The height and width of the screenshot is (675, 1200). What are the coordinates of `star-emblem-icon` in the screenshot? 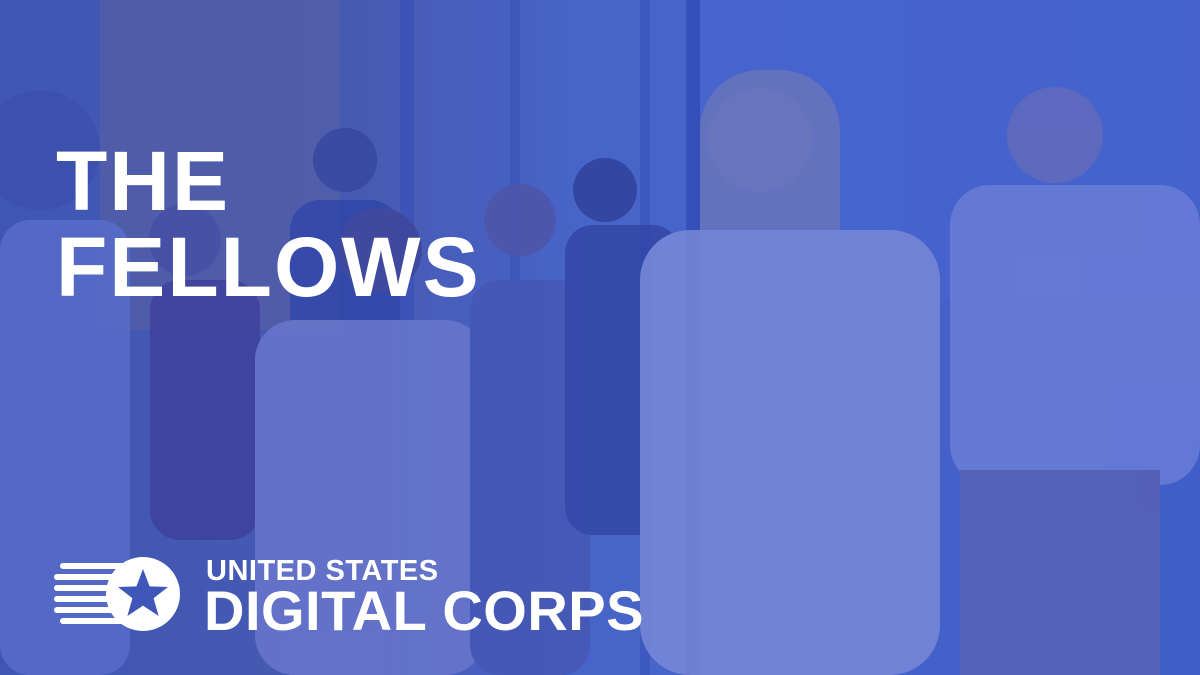 It's located at (117, 594).